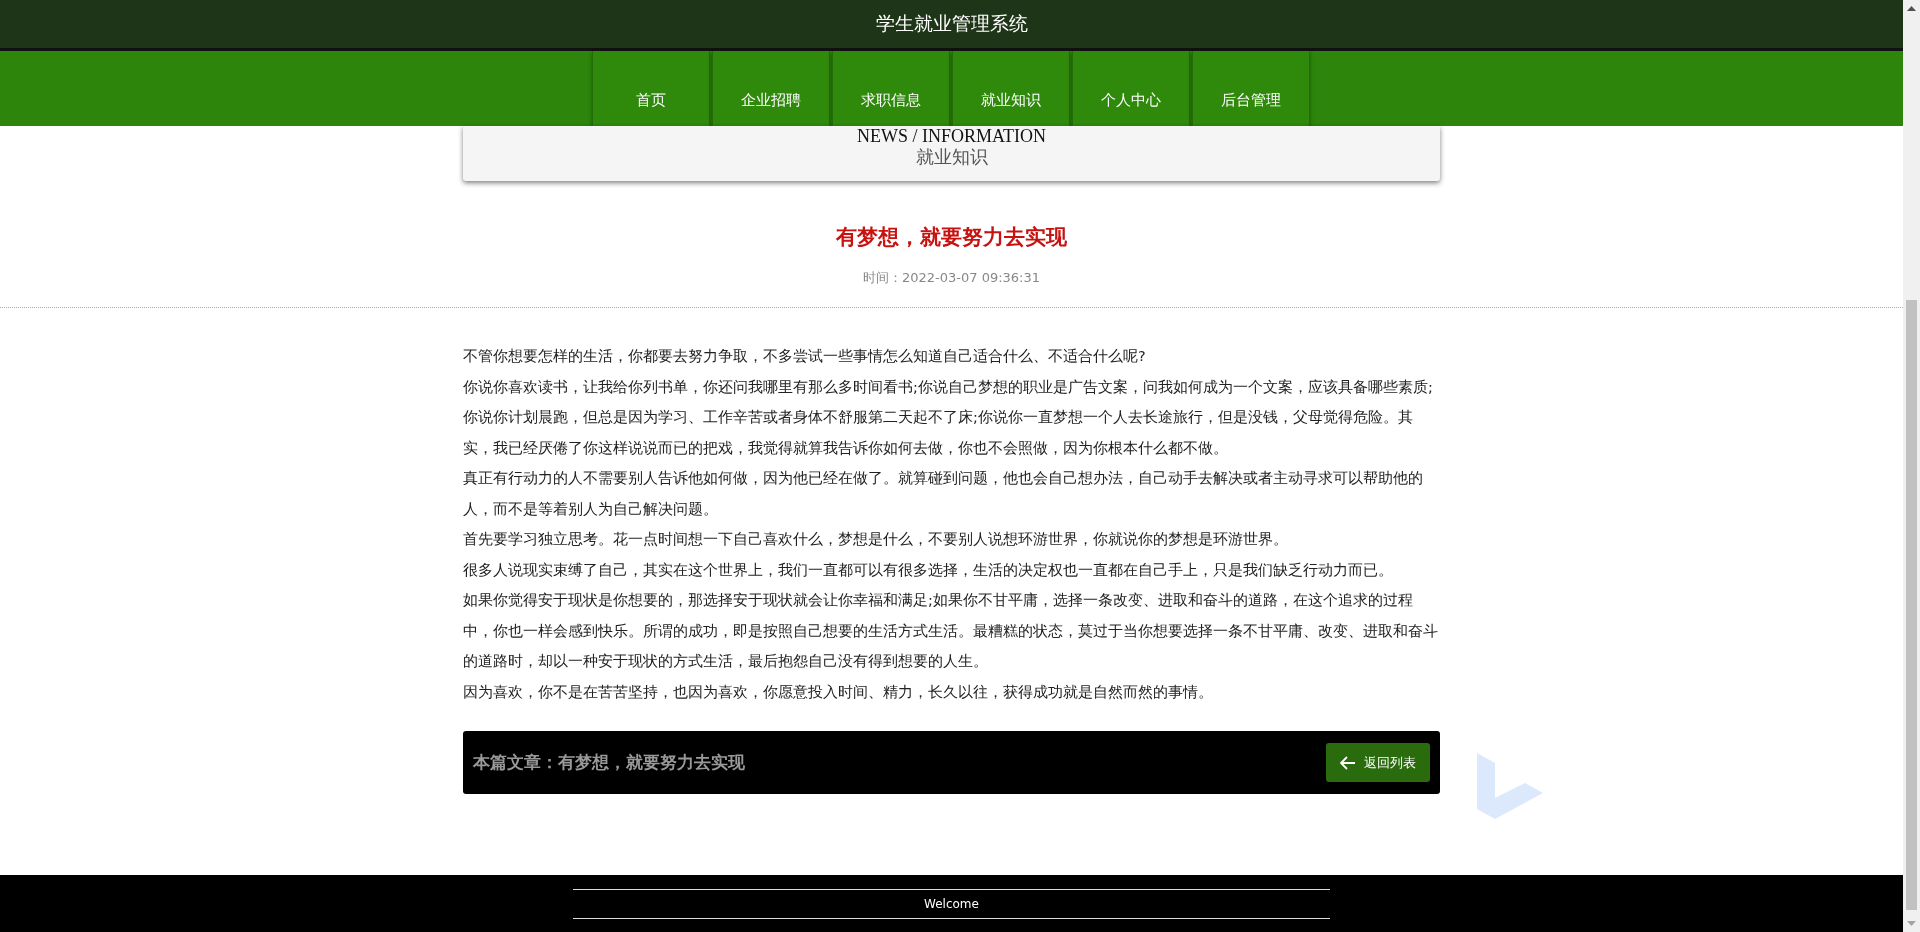  What do you see at coordinates (609, 762) in the screenshot?
I see `current-article-label: 本篇文章：有梦想，就要努力去实现` at bounding box center [609, 762].